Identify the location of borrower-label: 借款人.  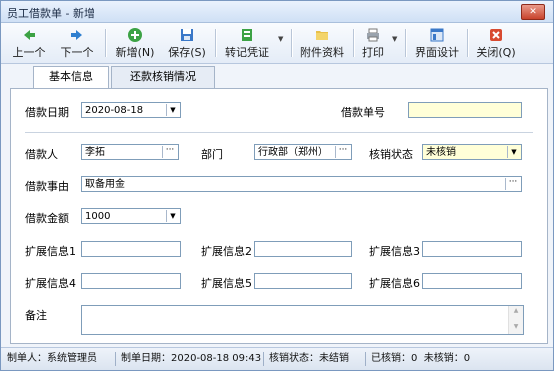
(41, 154).